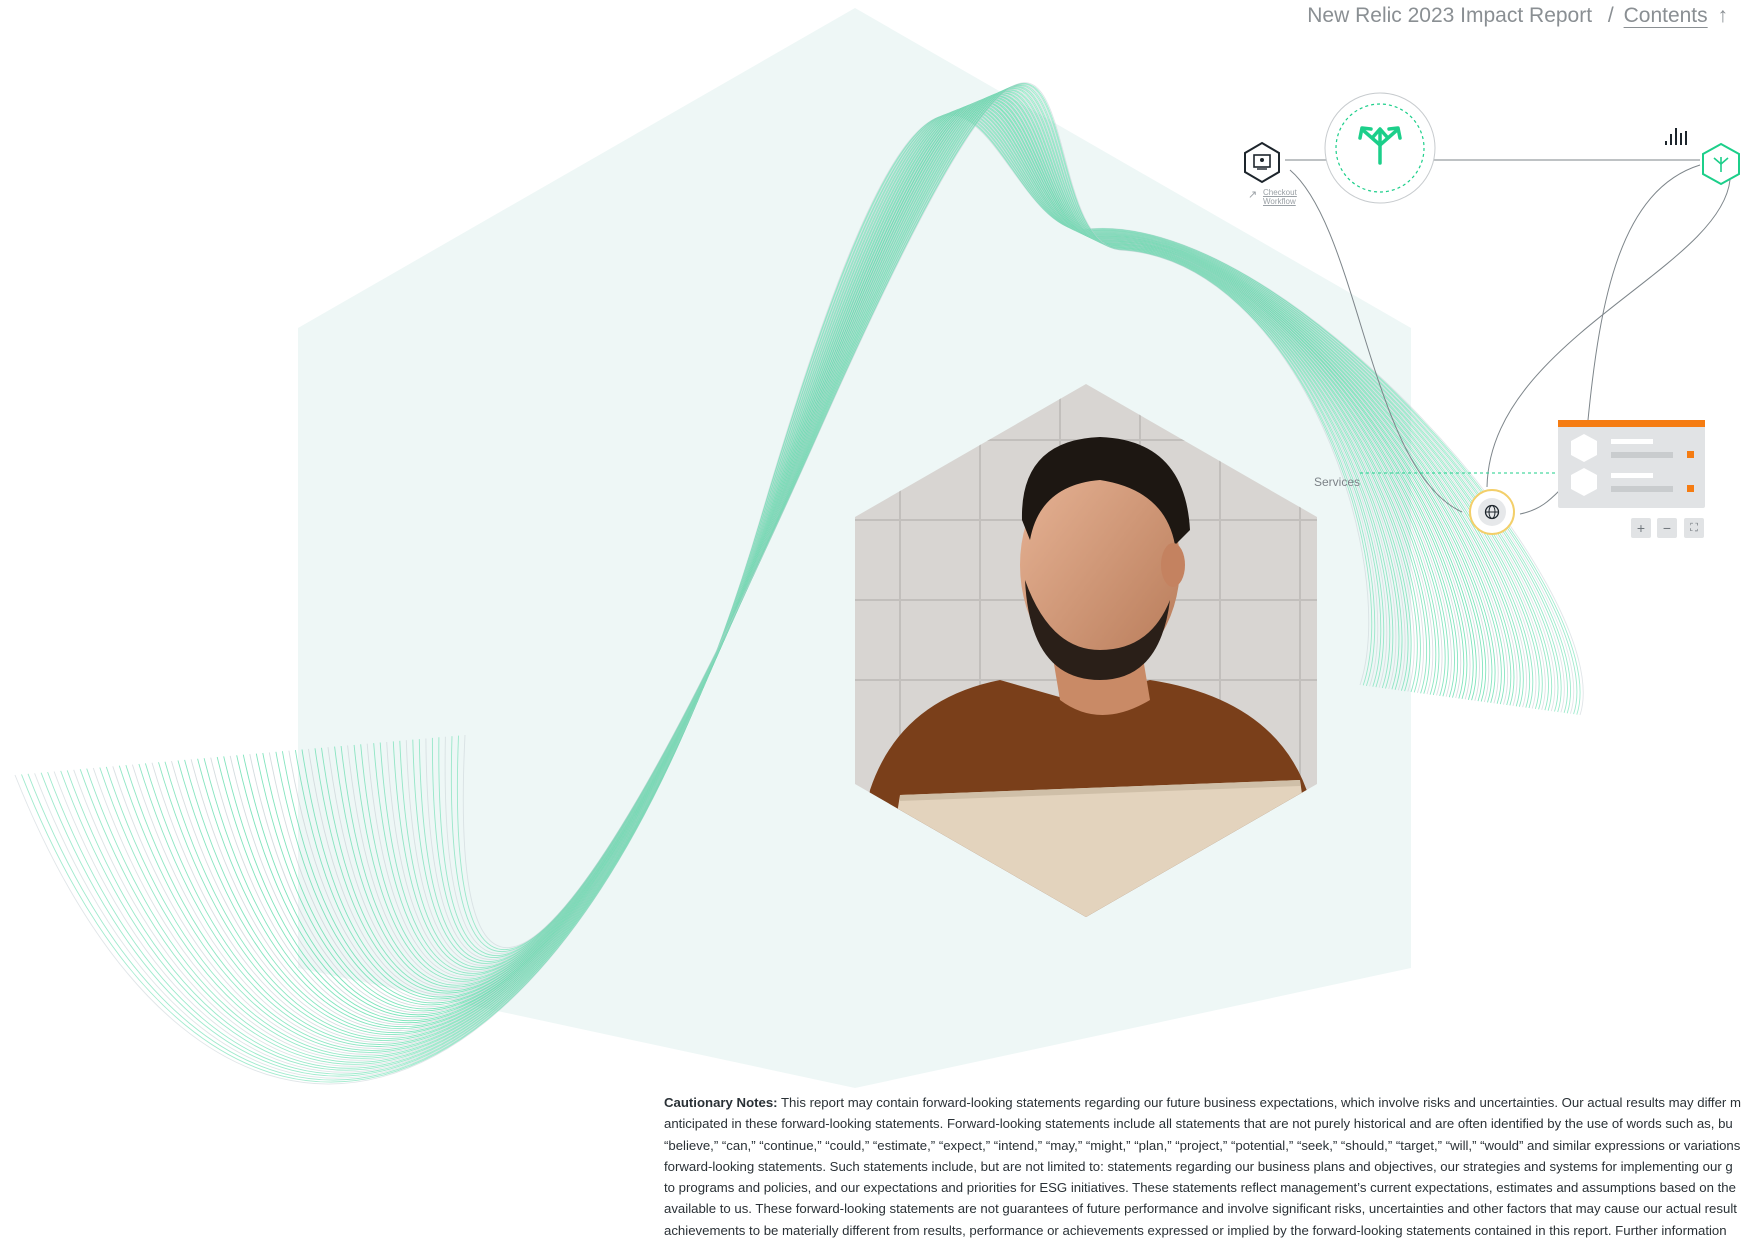  Describe the element at coordinates (1337, 482) in the screenshot. I see `services-label: Services` at that location.